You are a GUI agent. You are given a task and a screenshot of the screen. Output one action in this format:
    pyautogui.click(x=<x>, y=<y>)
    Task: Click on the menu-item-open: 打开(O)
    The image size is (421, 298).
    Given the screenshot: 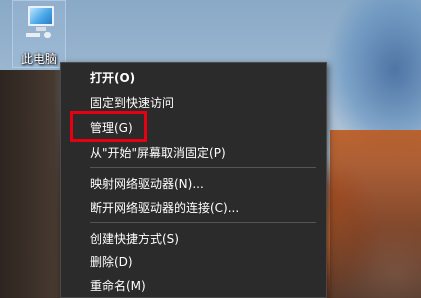 What is the action you would take?
    pyautogui.click(x=112, y=78)
    